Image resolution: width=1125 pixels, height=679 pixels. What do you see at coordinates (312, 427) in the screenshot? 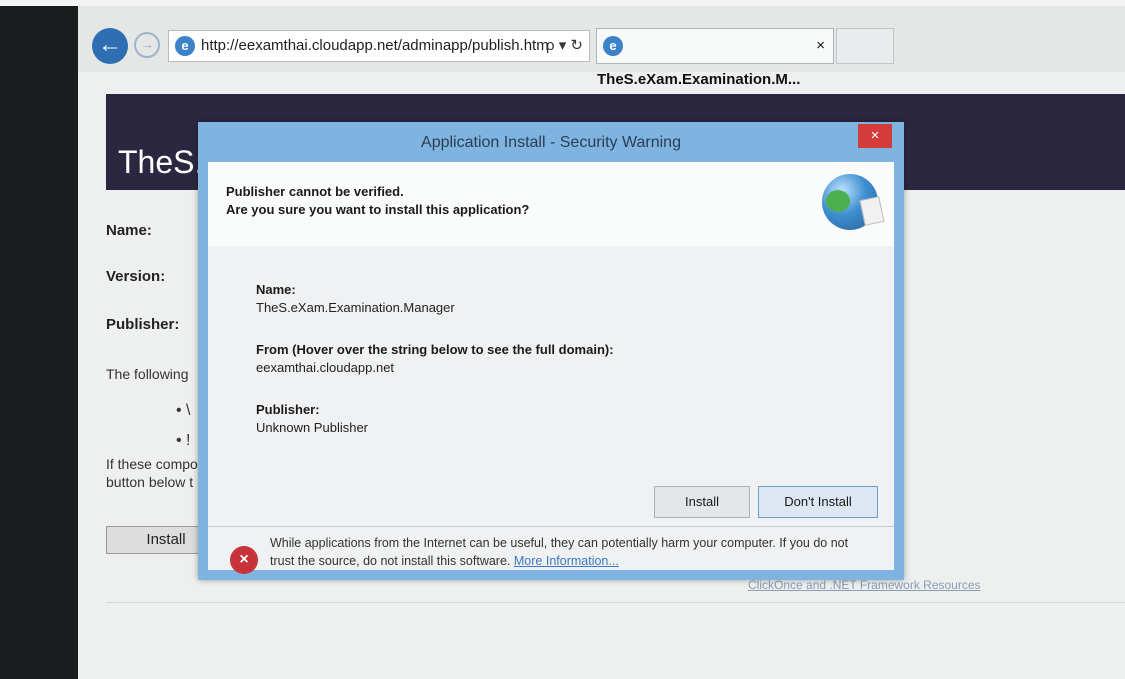
I see `dialog-publisher-value: Unknown Publisher` at bounding box center [312, 427].